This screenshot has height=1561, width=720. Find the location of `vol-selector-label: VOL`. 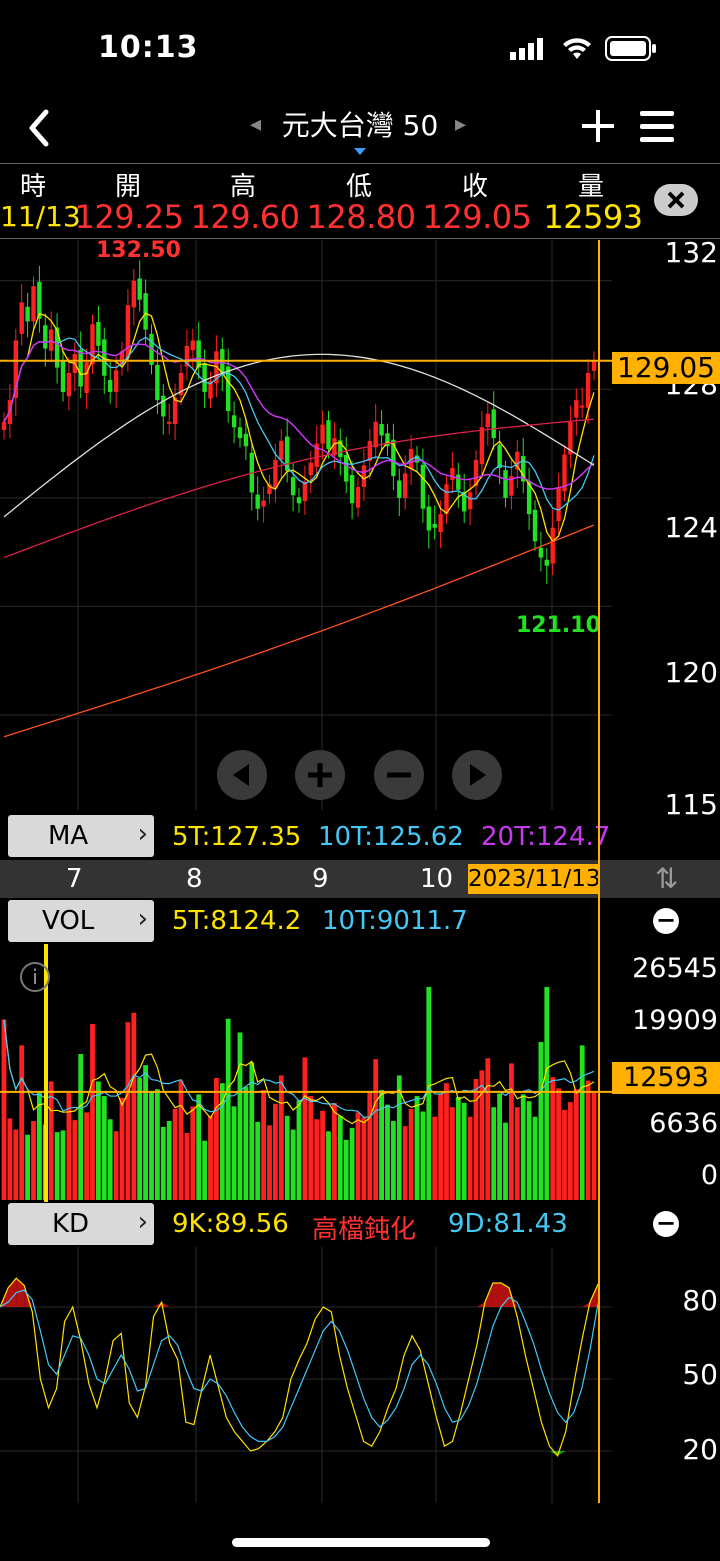

vol-selector-label: VOL is located at coordinates (68, 921).